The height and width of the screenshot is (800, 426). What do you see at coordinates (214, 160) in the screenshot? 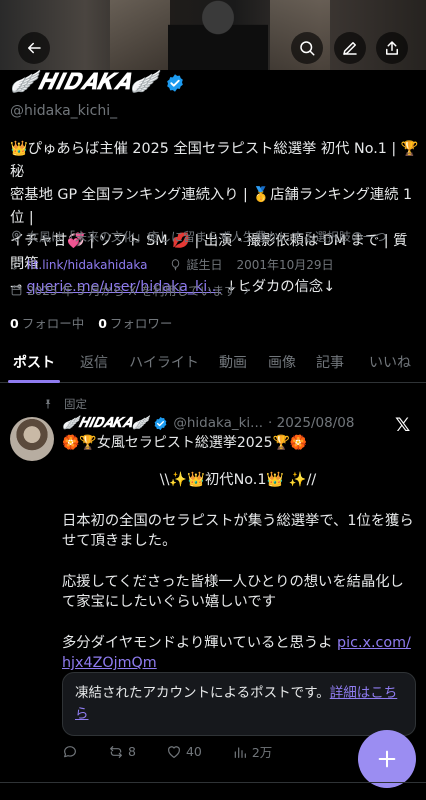
I see `bio-line: 👑ぴゅあらば主催 2025 全国セラピスト総選挙 初代 No.1 | 🏆秘` at bounding box center [214, 160].